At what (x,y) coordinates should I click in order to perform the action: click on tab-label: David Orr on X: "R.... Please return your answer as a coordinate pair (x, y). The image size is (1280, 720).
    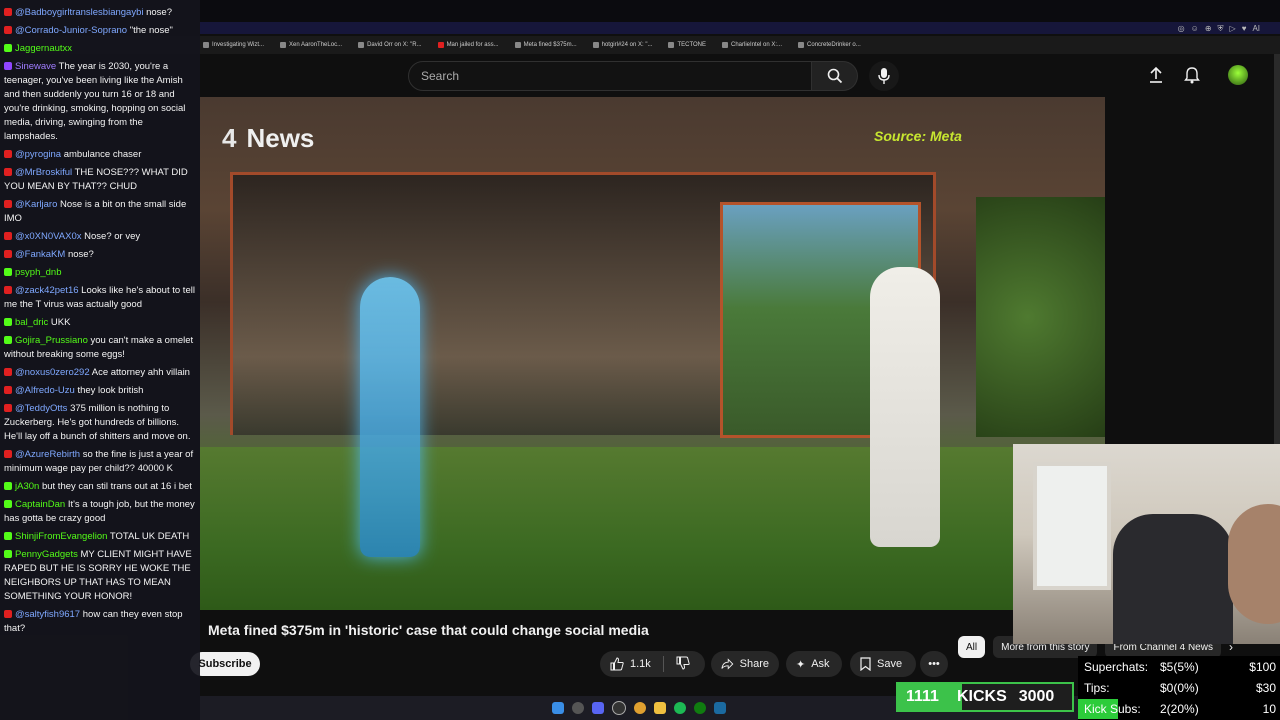
    Looking at the image, I should click on (394, 45).